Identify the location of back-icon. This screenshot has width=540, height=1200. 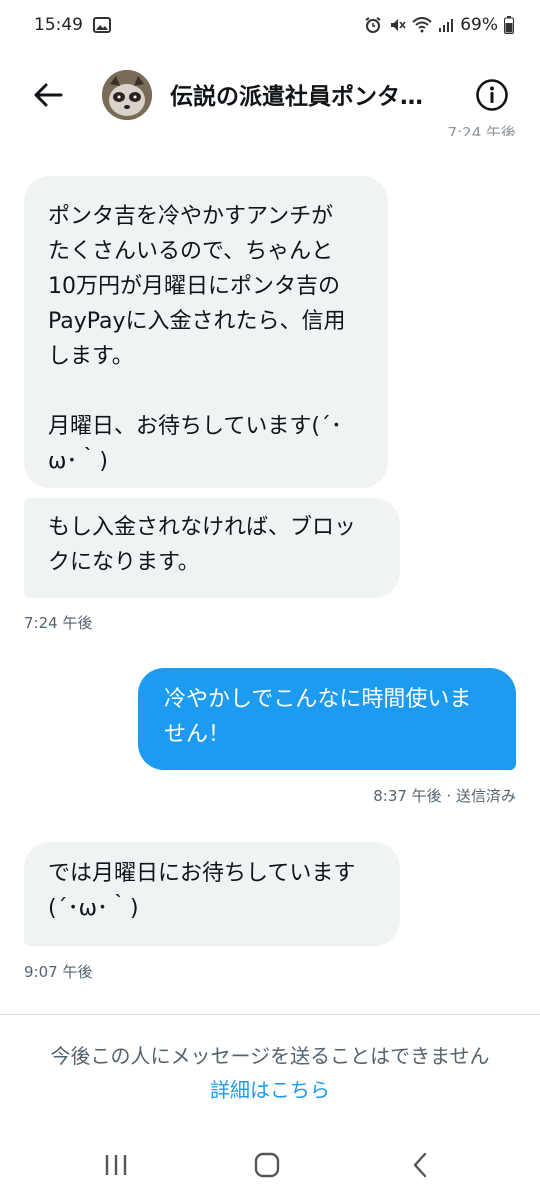
(420, 1165).